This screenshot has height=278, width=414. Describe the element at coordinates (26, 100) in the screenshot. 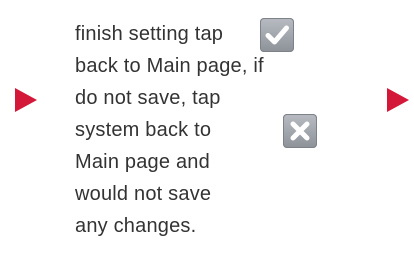

I see `left-arrow-icon` at that location.